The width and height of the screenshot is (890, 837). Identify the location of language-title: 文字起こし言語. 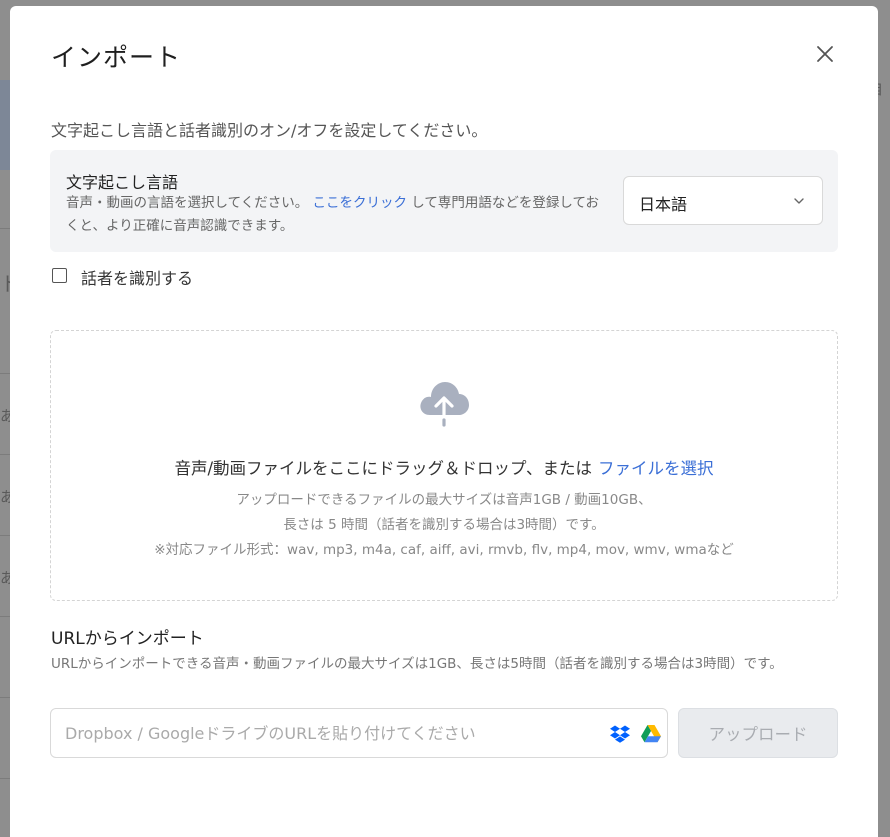
(122, 182).